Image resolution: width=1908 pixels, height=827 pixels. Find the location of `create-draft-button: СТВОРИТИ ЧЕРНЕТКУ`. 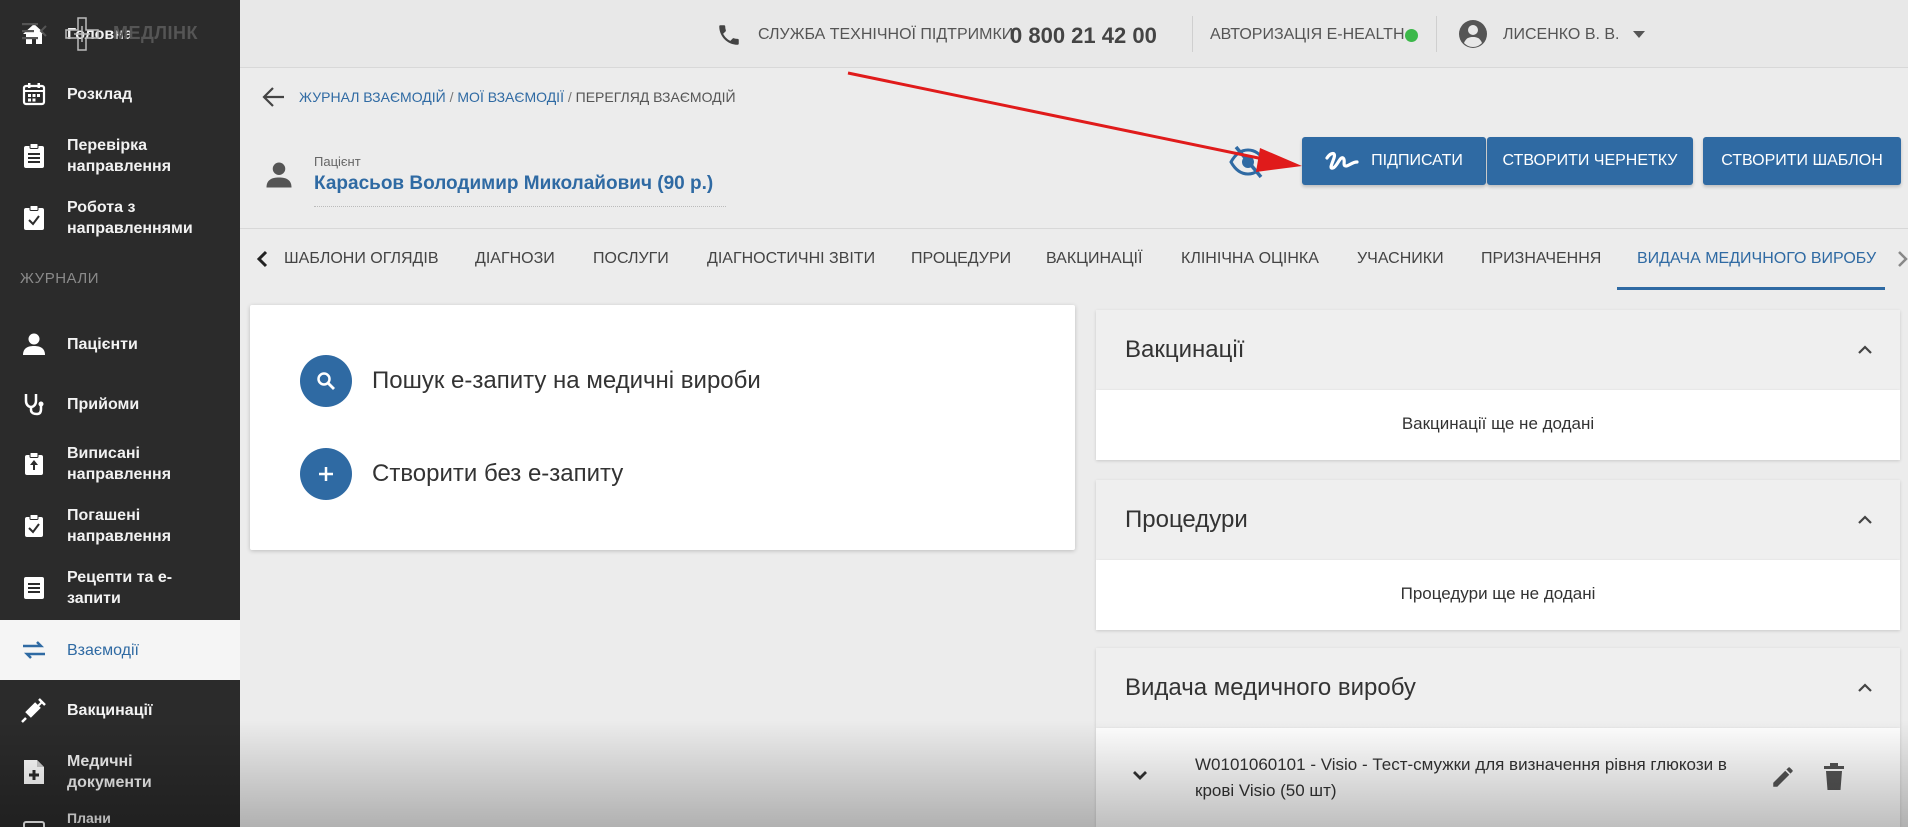

create-draft-button: СТВОРИТИ ЧЕРНЕТКУ is located at coordinates (1590, 161).